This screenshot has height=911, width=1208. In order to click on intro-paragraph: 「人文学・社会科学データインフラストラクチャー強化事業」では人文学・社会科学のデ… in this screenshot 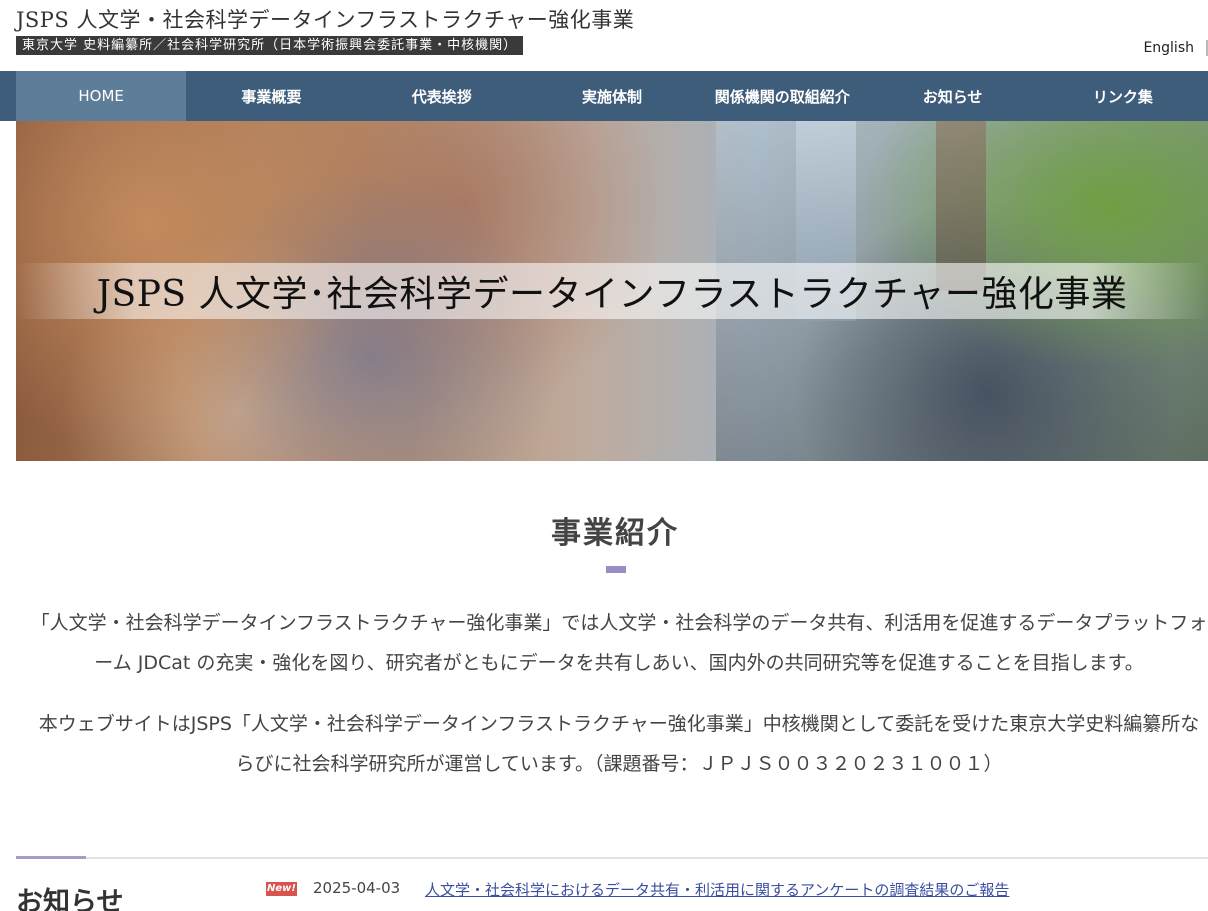, I will do `click(619, 643)`.